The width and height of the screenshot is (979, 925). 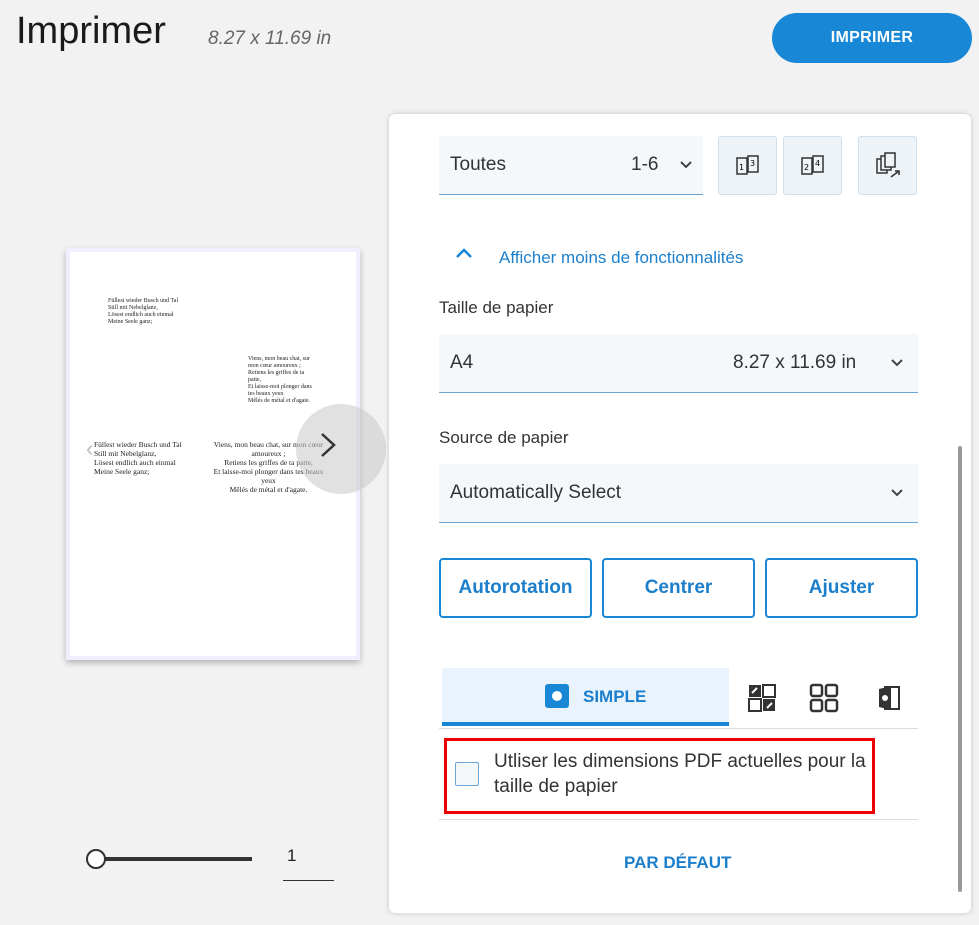 I want to click on reset-default-button: PAR DÉFAUT, so click(x=677, y=863).